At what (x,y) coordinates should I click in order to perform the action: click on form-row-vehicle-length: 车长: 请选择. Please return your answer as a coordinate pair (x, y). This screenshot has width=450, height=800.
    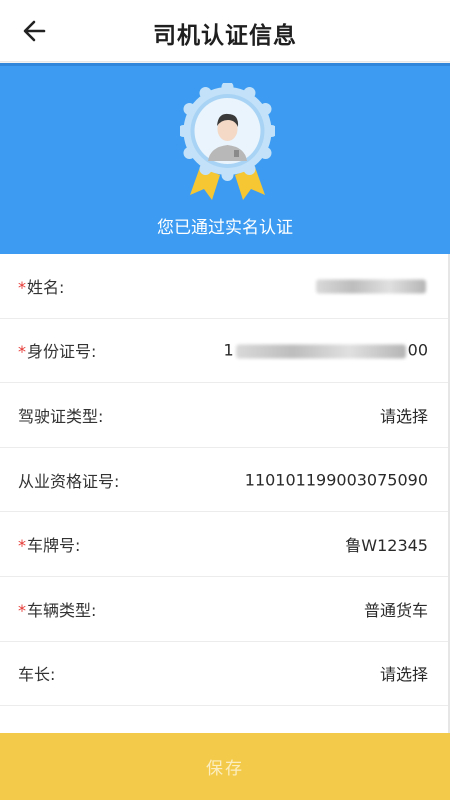
    Looking at the image, I should click on (225, 674).